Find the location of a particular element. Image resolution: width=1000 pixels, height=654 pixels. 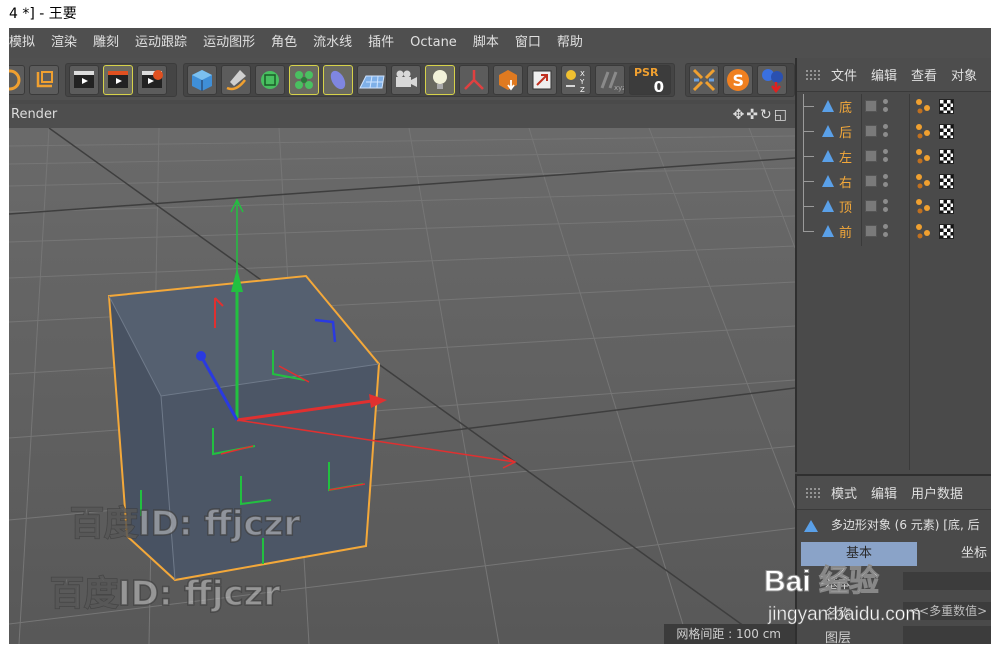

menu-octane: Octane is located at coordinates (432, 43).